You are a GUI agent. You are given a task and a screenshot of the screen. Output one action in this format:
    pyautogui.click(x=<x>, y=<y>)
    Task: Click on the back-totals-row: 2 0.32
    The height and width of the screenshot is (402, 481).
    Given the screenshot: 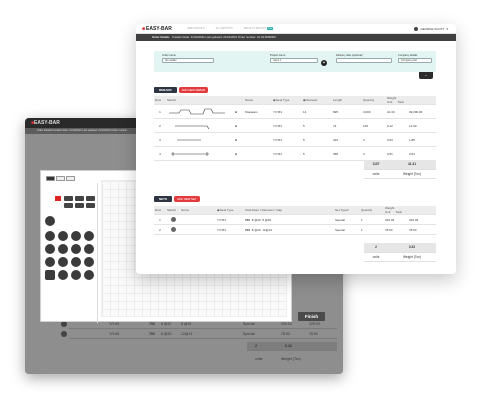 What is the action you would take?
    pyautogui.click(x=292, y=346)
    